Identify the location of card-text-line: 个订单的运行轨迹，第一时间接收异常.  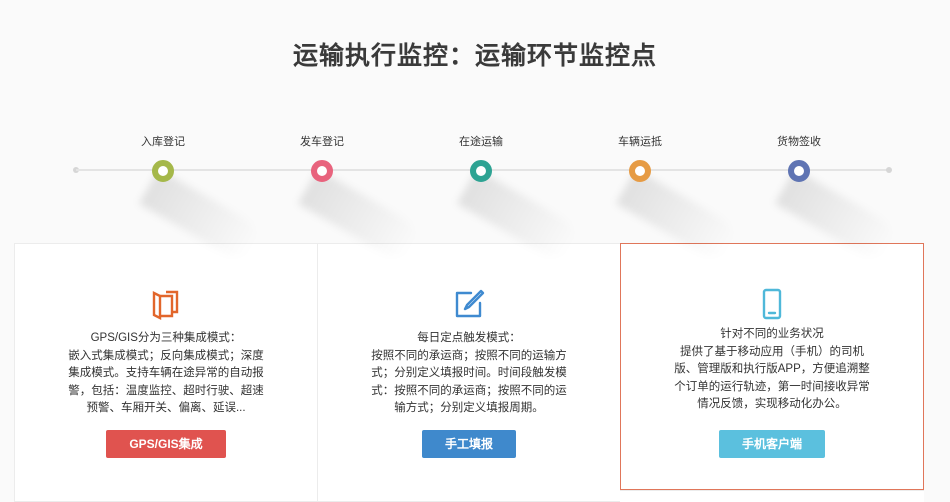
(772, 386).